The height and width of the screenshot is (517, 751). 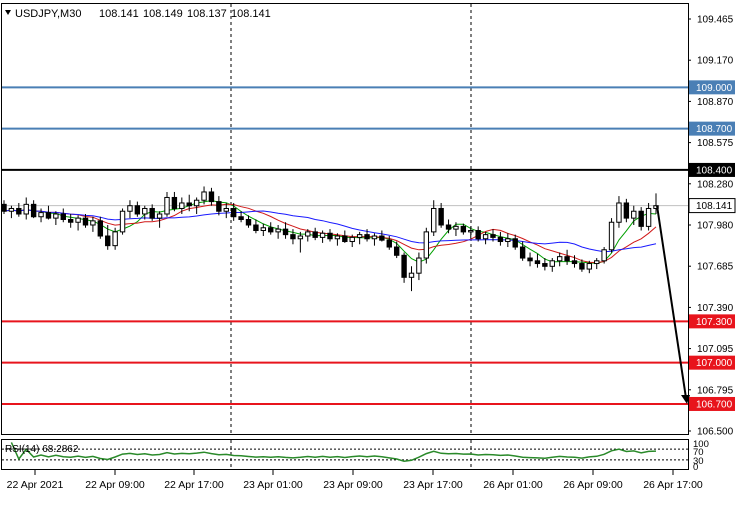 I want to click on price-tick-label: 106.500, so click(x=715, y=432).